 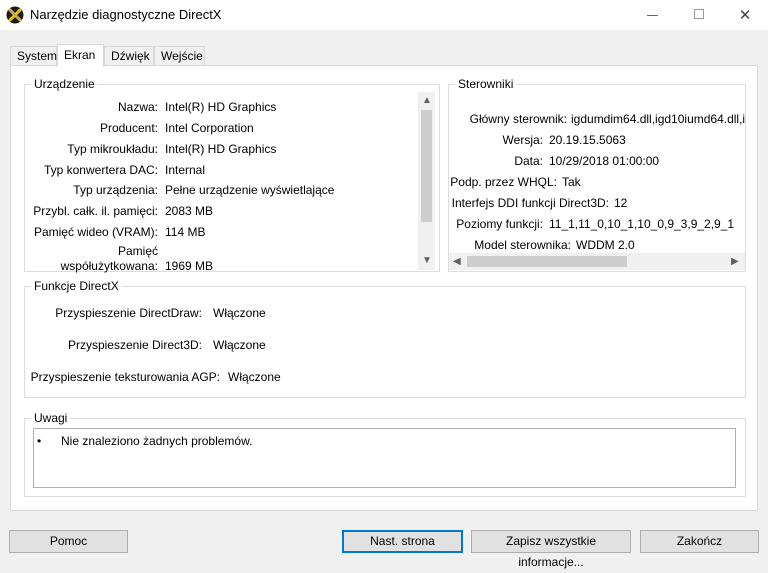 I want to click on directx-features-group-label: Funkcje DirectX, so click(x=76, y=286).